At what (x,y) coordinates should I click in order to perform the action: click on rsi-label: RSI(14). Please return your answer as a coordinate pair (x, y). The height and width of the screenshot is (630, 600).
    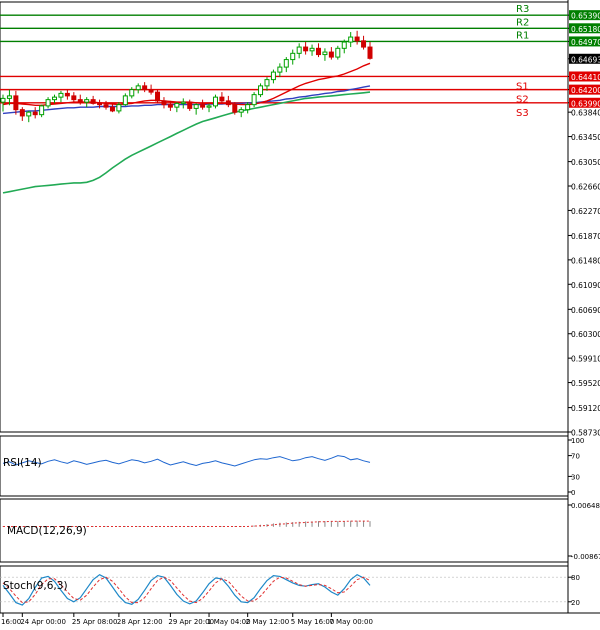
    Looking at the image, I should click on (22, 463).